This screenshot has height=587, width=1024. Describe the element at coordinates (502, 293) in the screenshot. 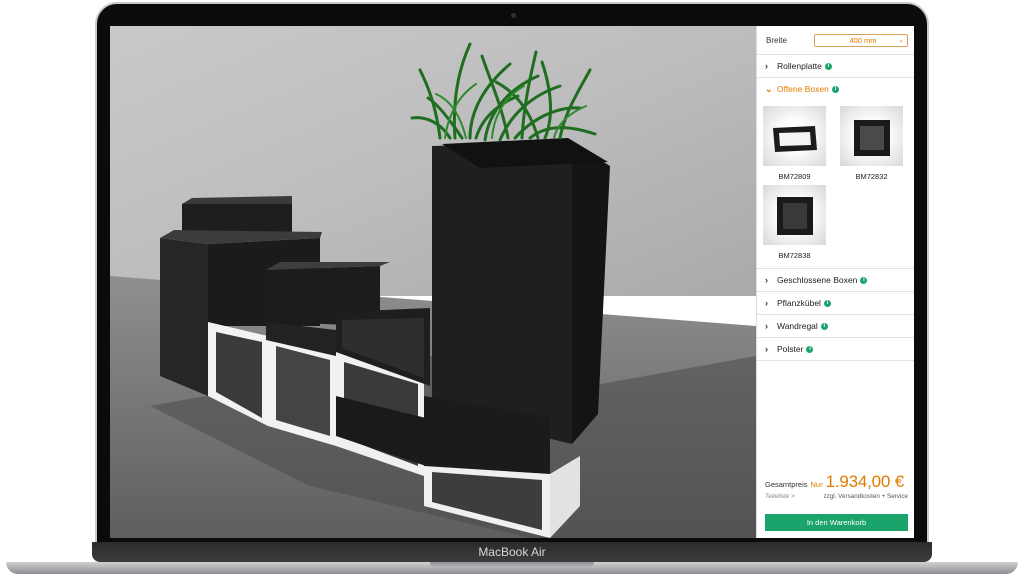

I see `planter-front` at that location.